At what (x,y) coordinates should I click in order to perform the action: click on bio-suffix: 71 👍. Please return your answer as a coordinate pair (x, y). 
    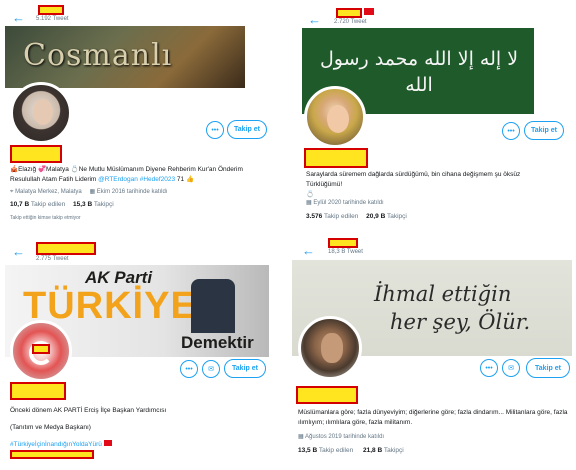
    Looking at the image, I should click on (185, 179).